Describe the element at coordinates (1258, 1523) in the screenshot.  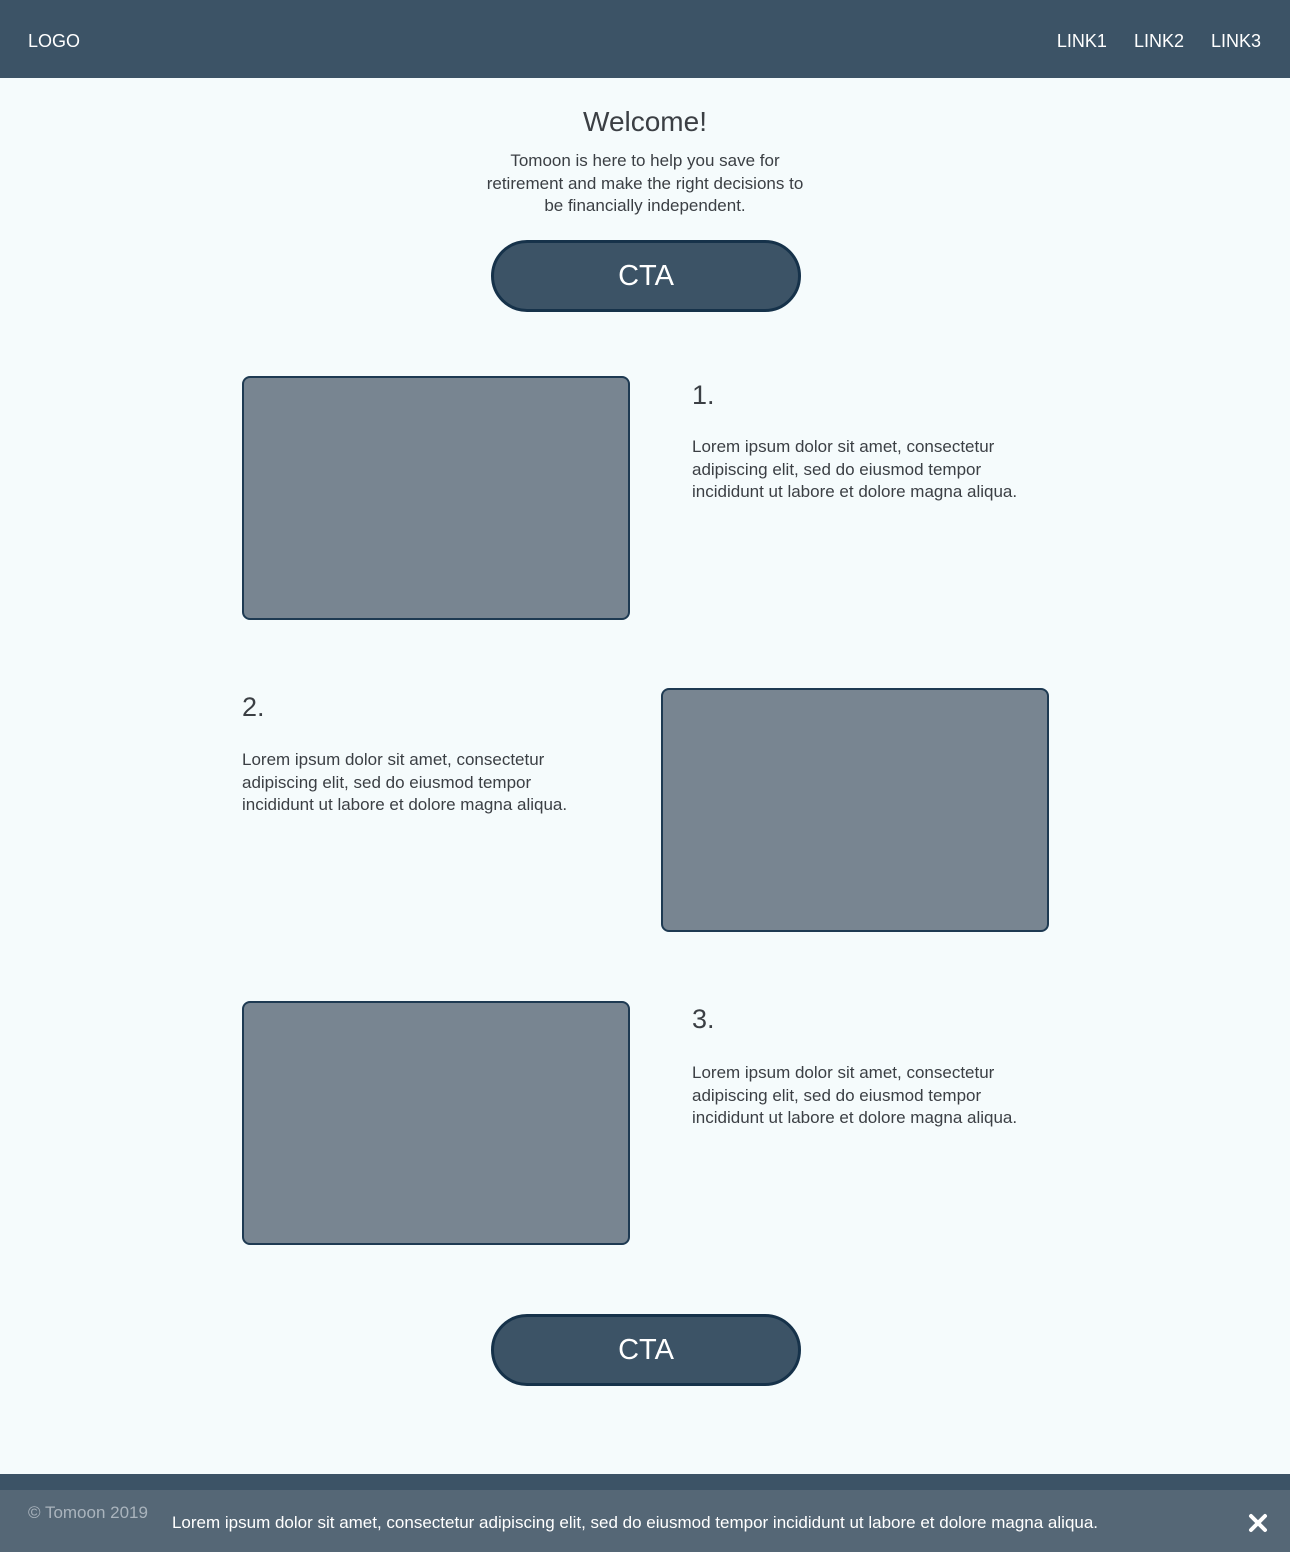
I see `close-icon` at that location.